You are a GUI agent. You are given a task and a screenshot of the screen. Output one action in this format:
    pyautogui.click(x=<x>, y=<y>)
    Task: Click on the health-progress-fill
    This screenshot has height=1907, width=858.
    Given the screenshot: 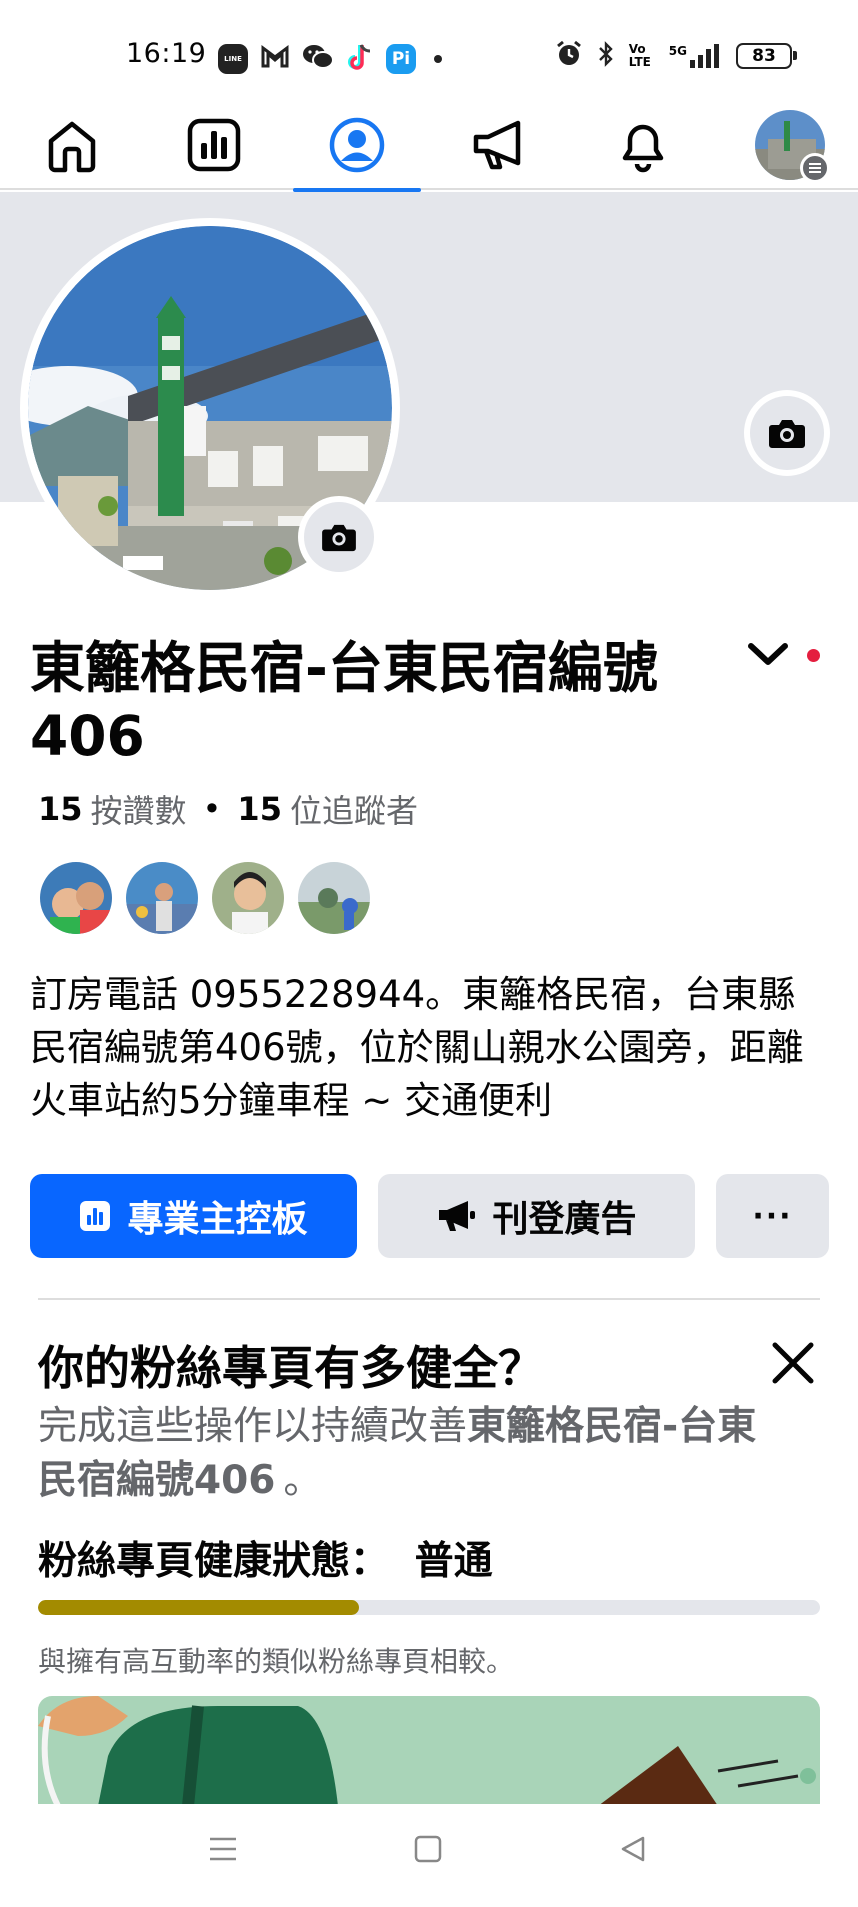 What is the action you would take?
    pyautogui.click(x=198, y=1607)
    